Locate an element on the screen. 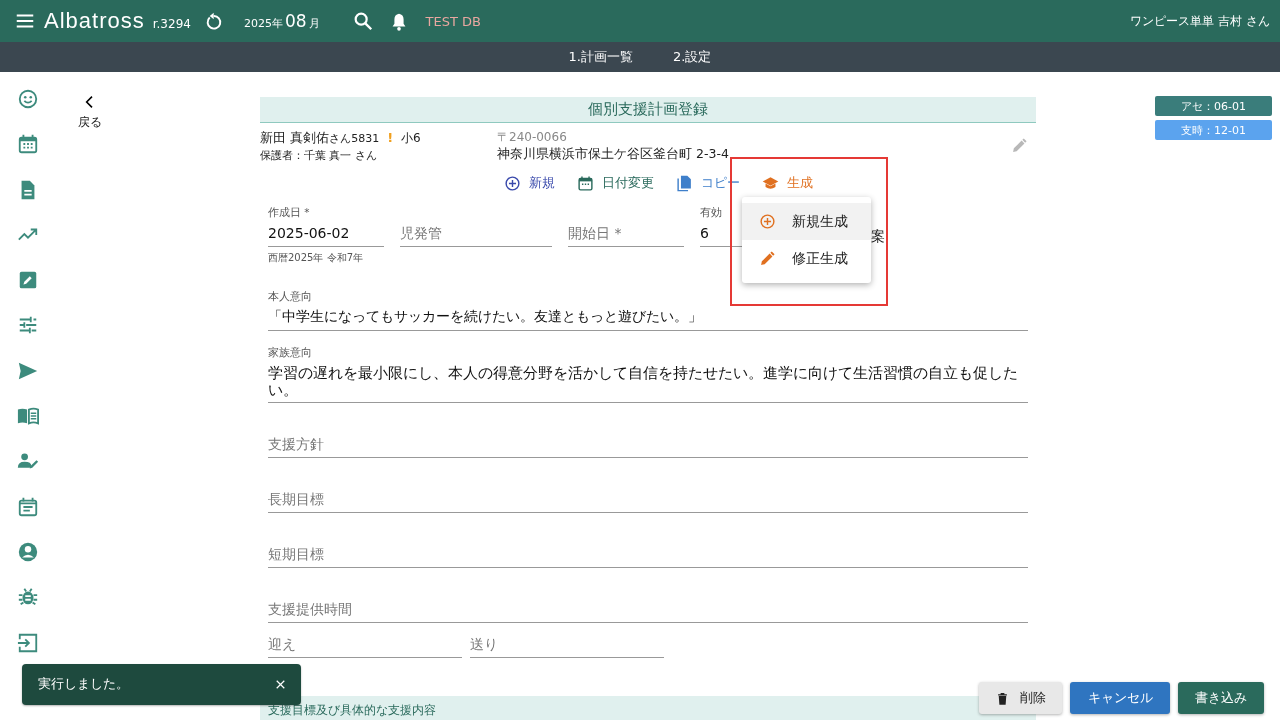  warning-mark: ! is located at coordinates (390, 137).